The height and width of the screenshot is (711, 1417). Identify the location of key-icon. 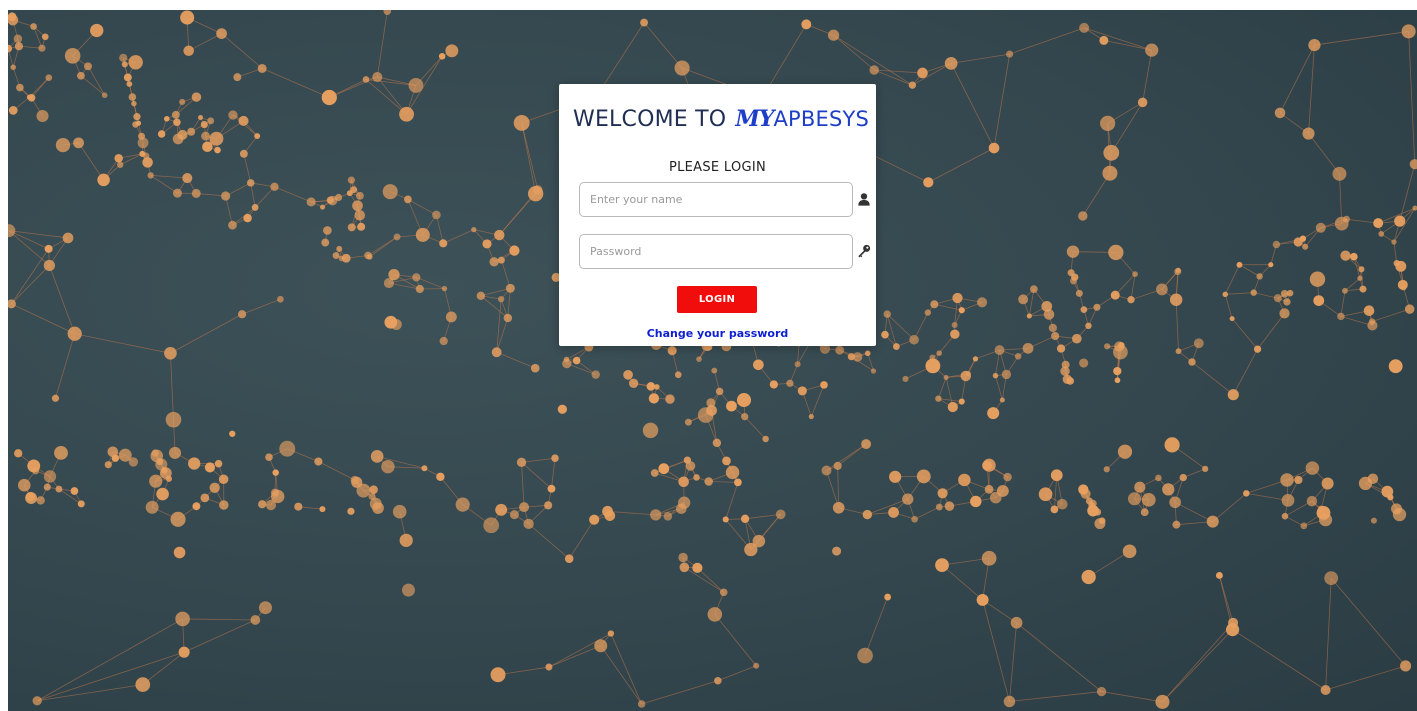
(864, 251).